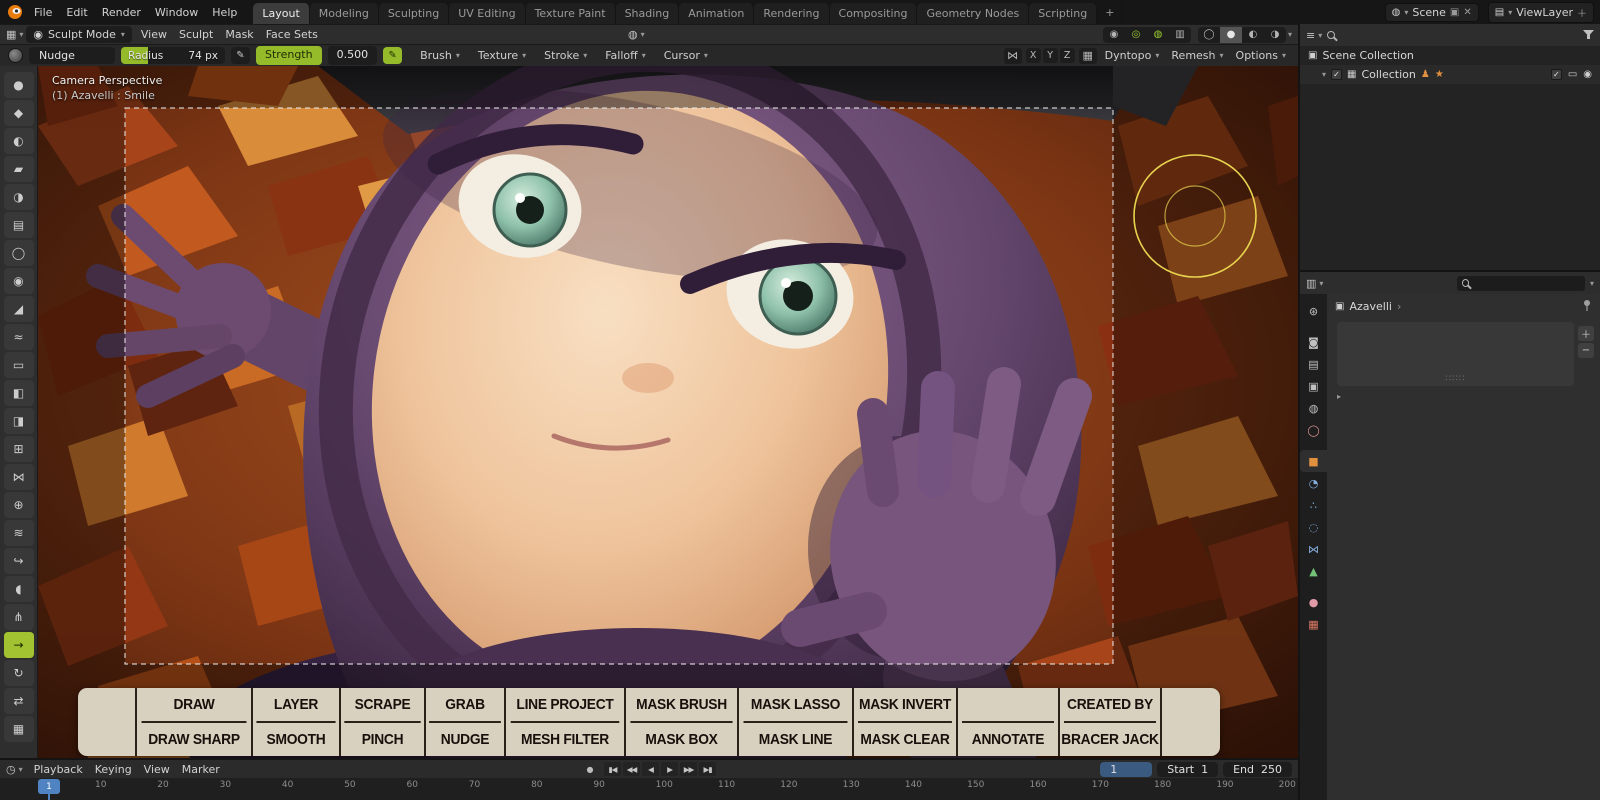 This screenshot has height=800, width=1600. I want to click on transport-button-play-reverse: ◀, so click(650, 769).